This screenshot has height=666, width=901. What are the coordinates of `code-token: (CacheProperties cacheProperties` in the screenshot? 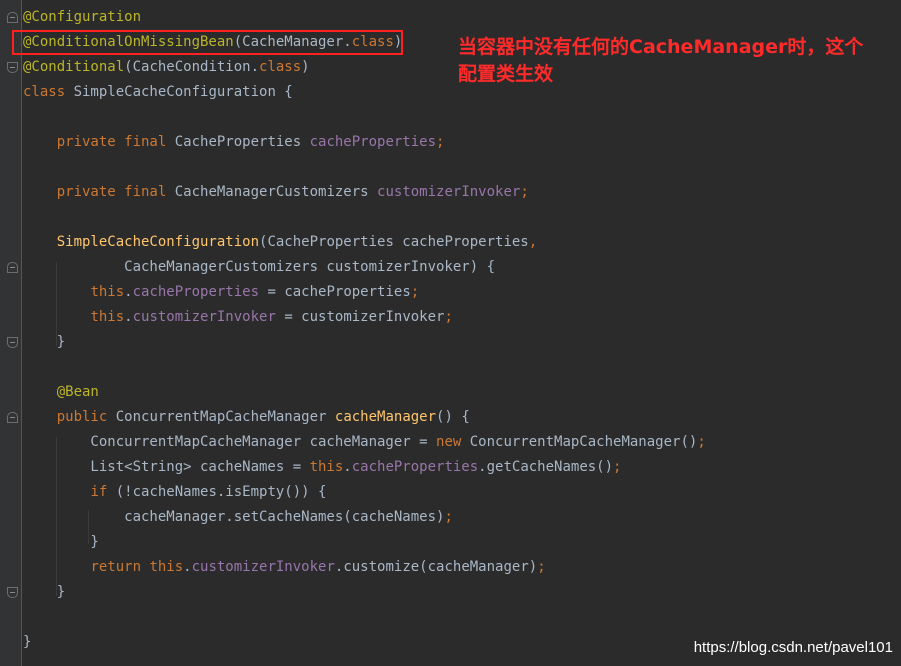 It's located at (394, 242).